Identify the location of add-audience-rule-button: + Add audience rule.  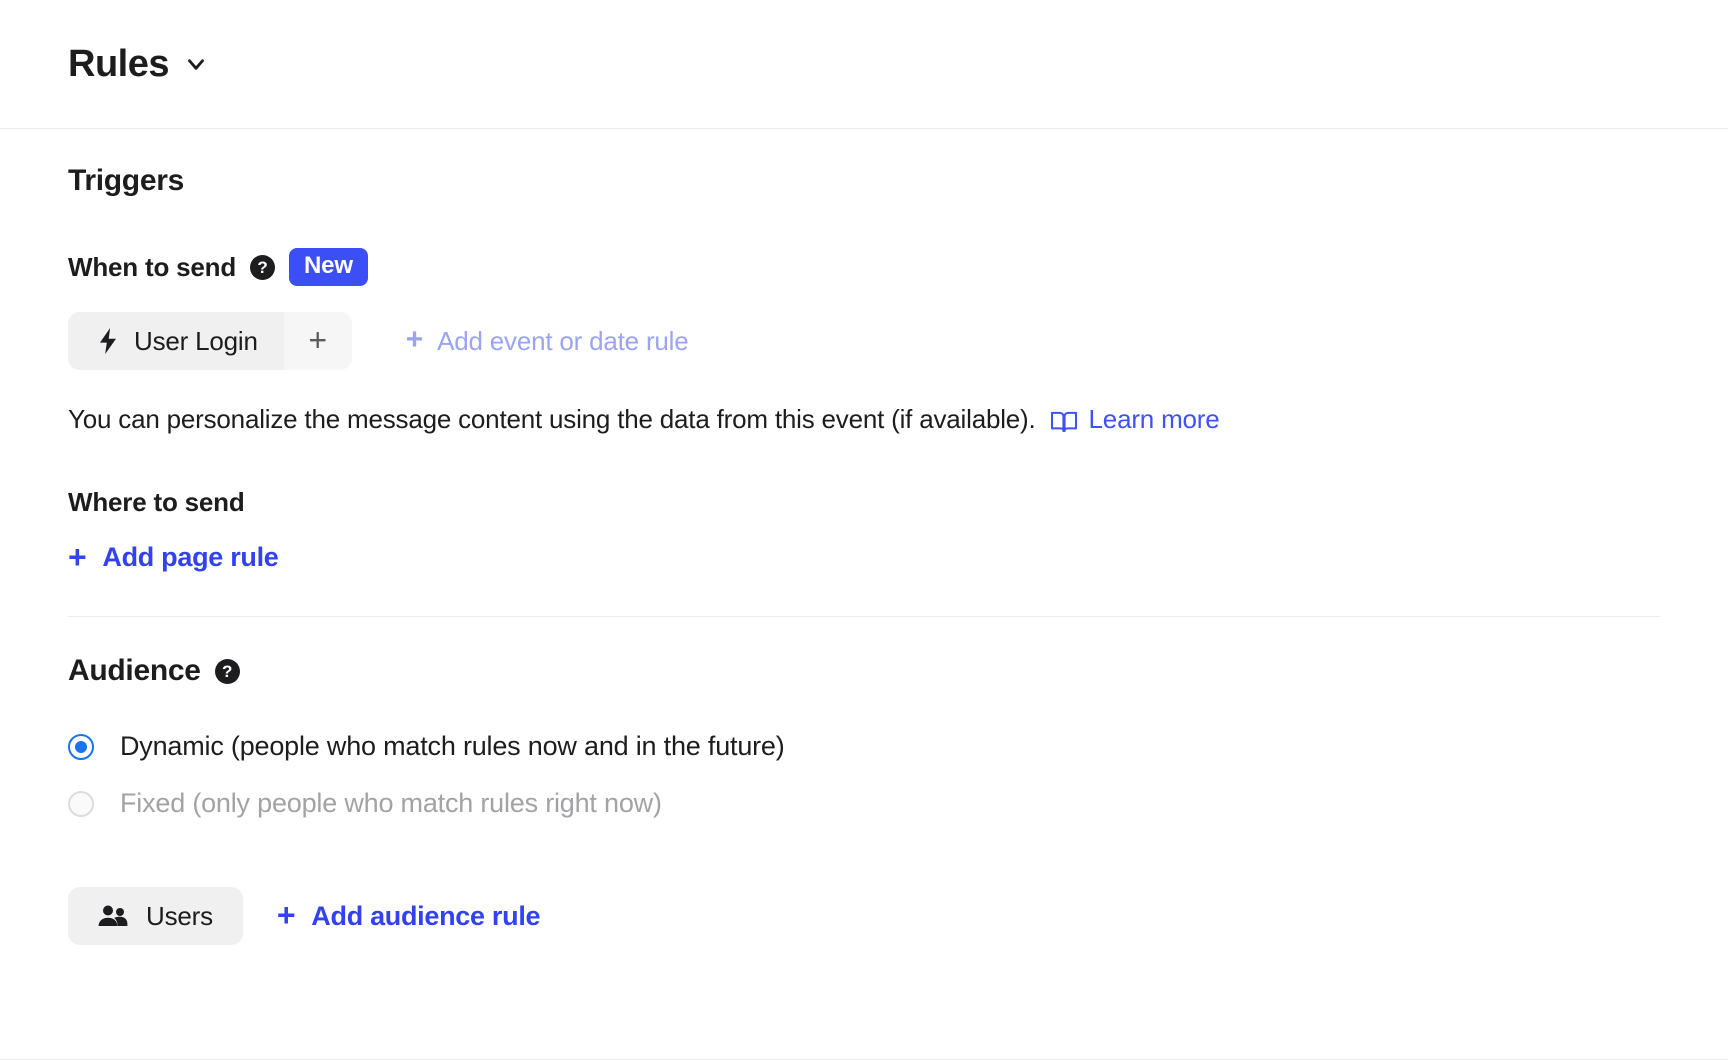
(408, 915).